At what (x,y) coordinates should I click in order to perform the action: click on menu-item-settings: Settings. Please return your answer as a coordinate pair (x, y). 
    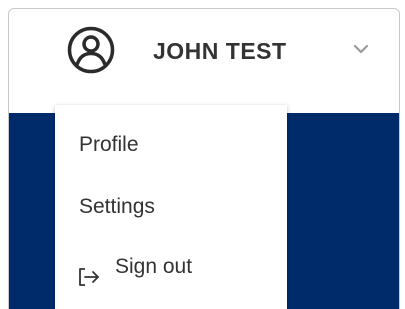
    Looking at the image, I should click on (171, 207).